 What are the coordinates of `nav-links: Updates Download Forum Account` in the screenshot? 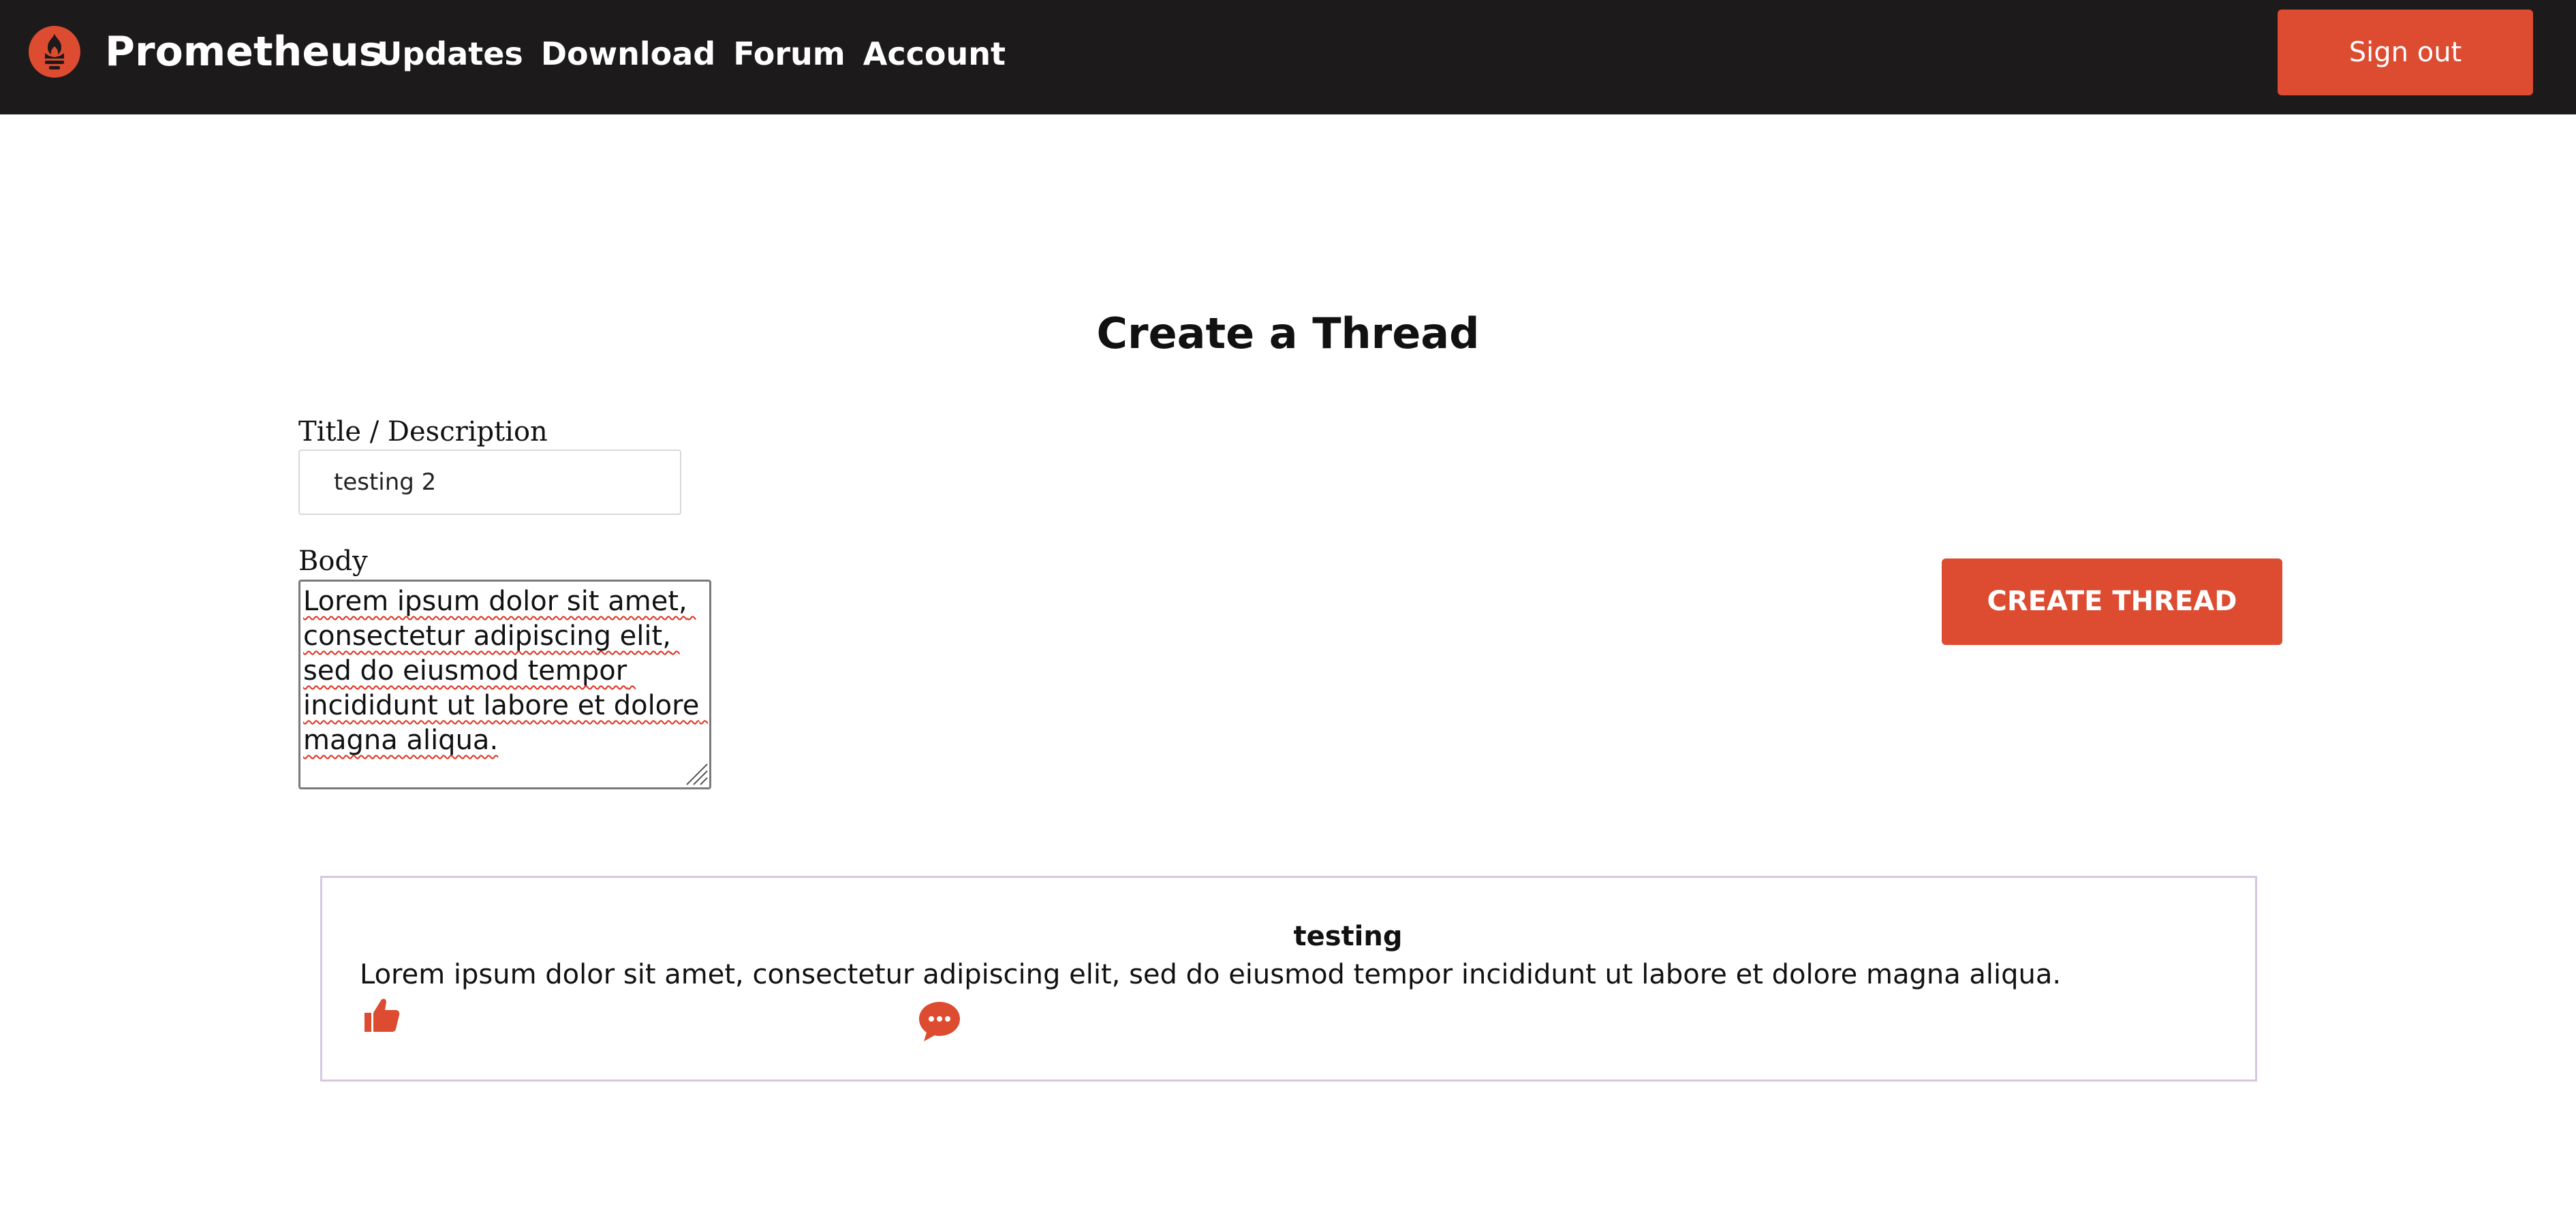 It's located at (700, 54).